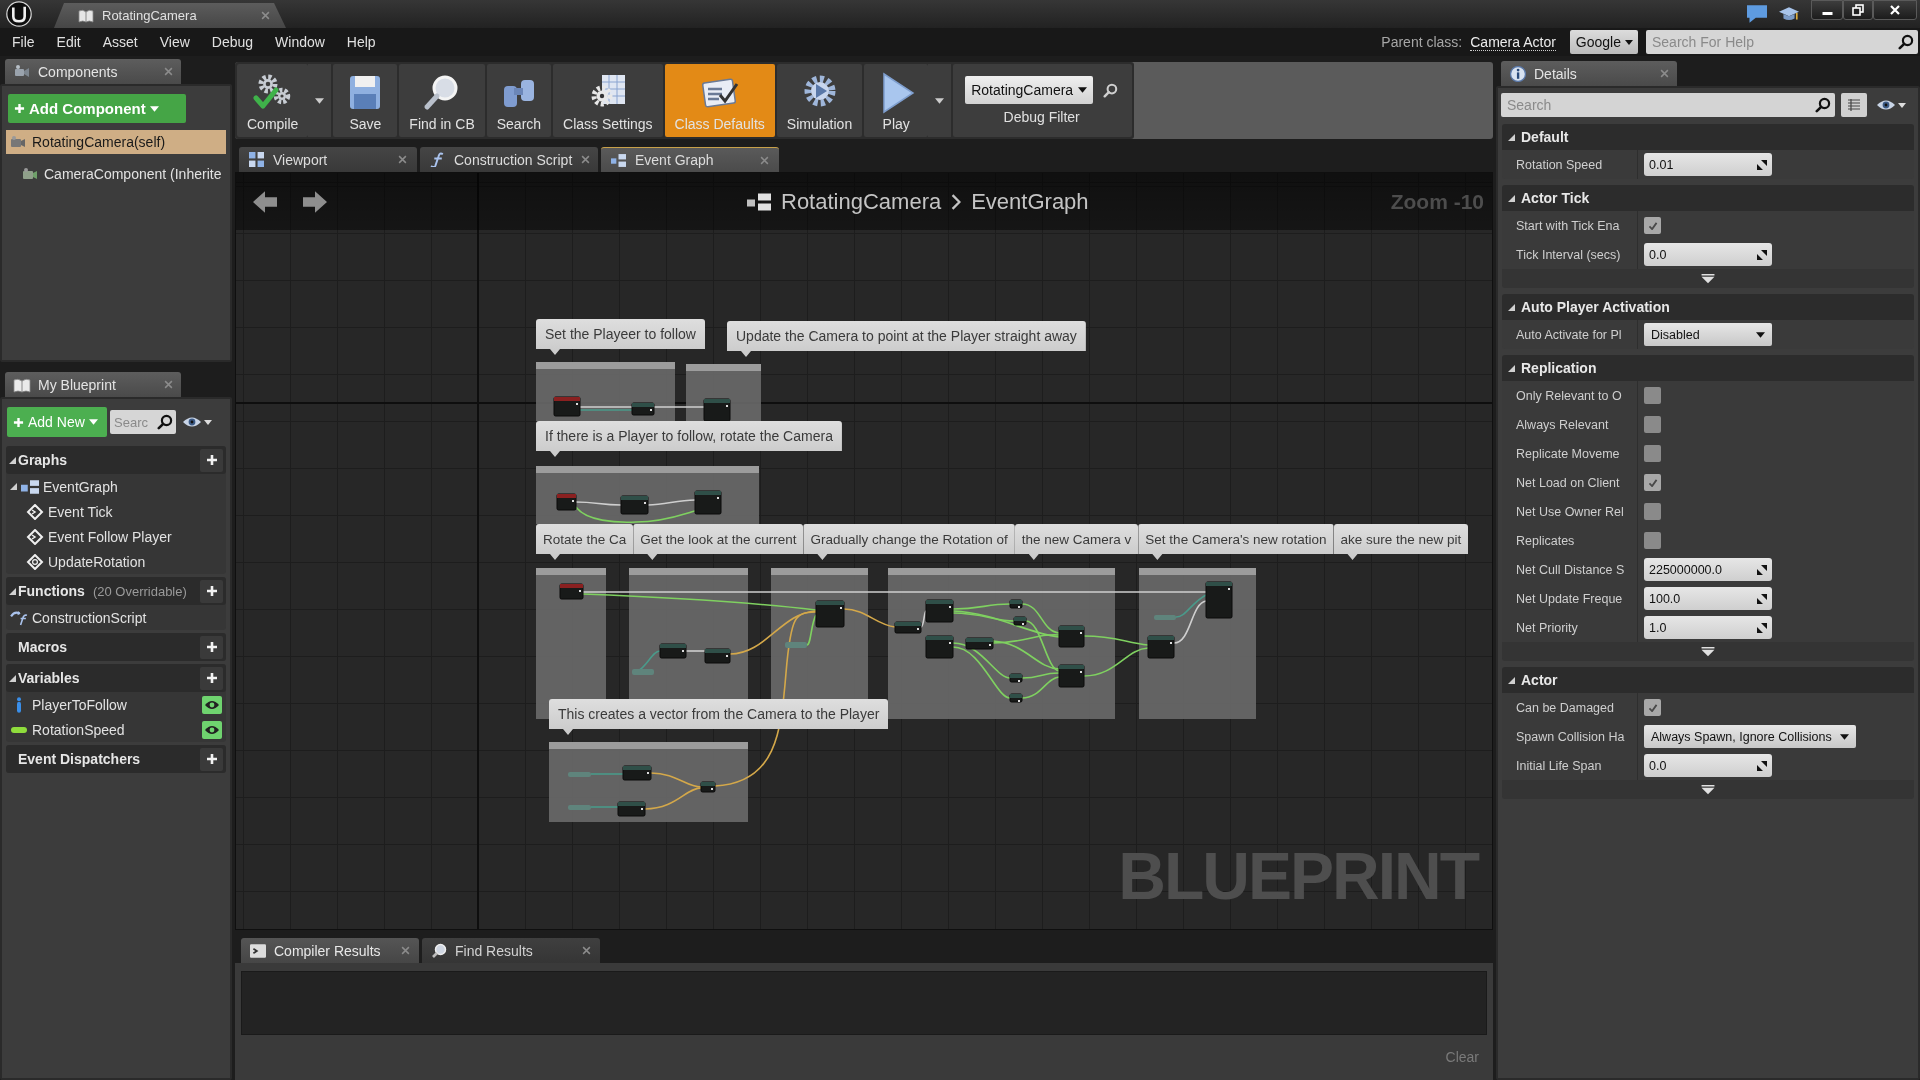 This screenshot has width=1920, height=1080. What do you see at coordinates (1750, 736) in the screenshot?
I see `dropdown: Always Spawn, Ignore Collisions` at bounding box center [1750, 736].